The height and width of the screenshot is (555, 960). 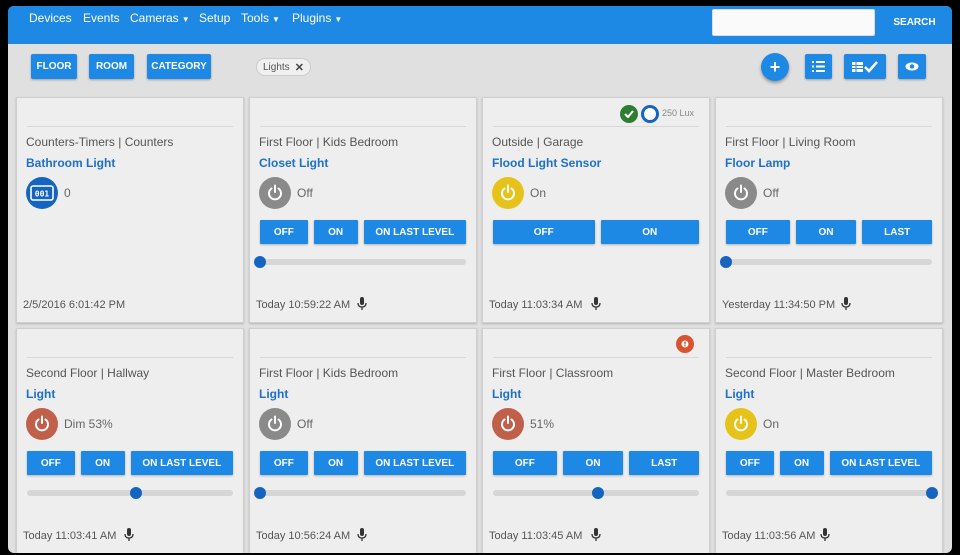 What do you see at coordinates (111, 66) in the screenshot?
I see `room-button: ROOM` at bounding box center [111, 66].